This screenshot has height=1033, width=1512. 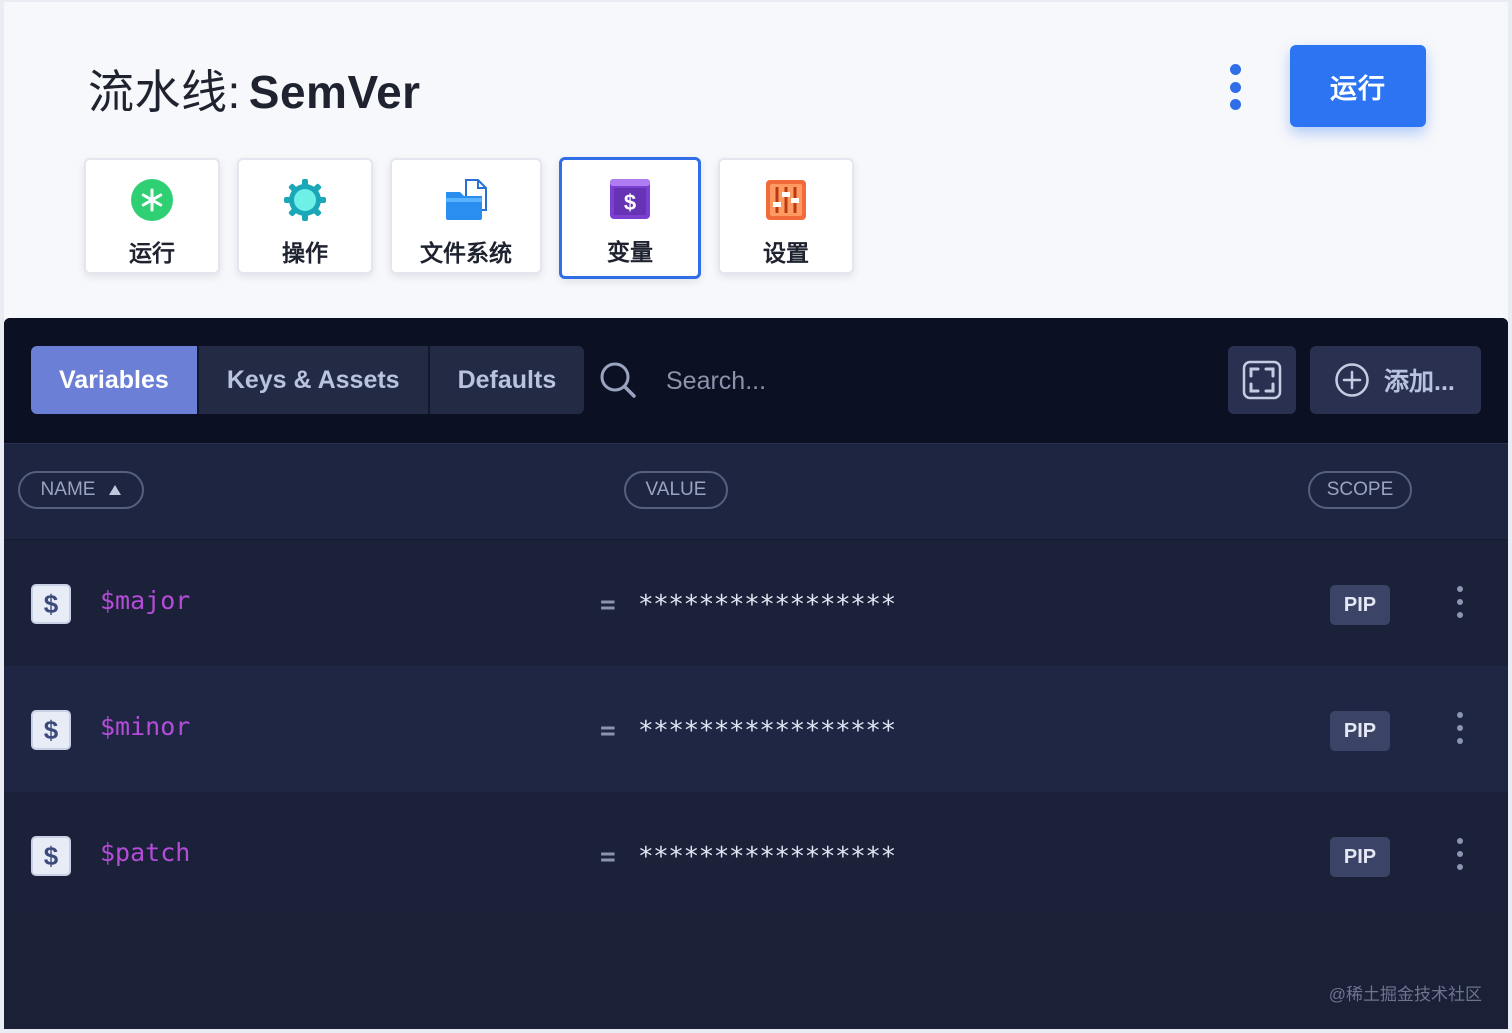 What do you see at coordinates (886, 381) in the screenshot?
I see `search-input` at bounding box center [886, 381].